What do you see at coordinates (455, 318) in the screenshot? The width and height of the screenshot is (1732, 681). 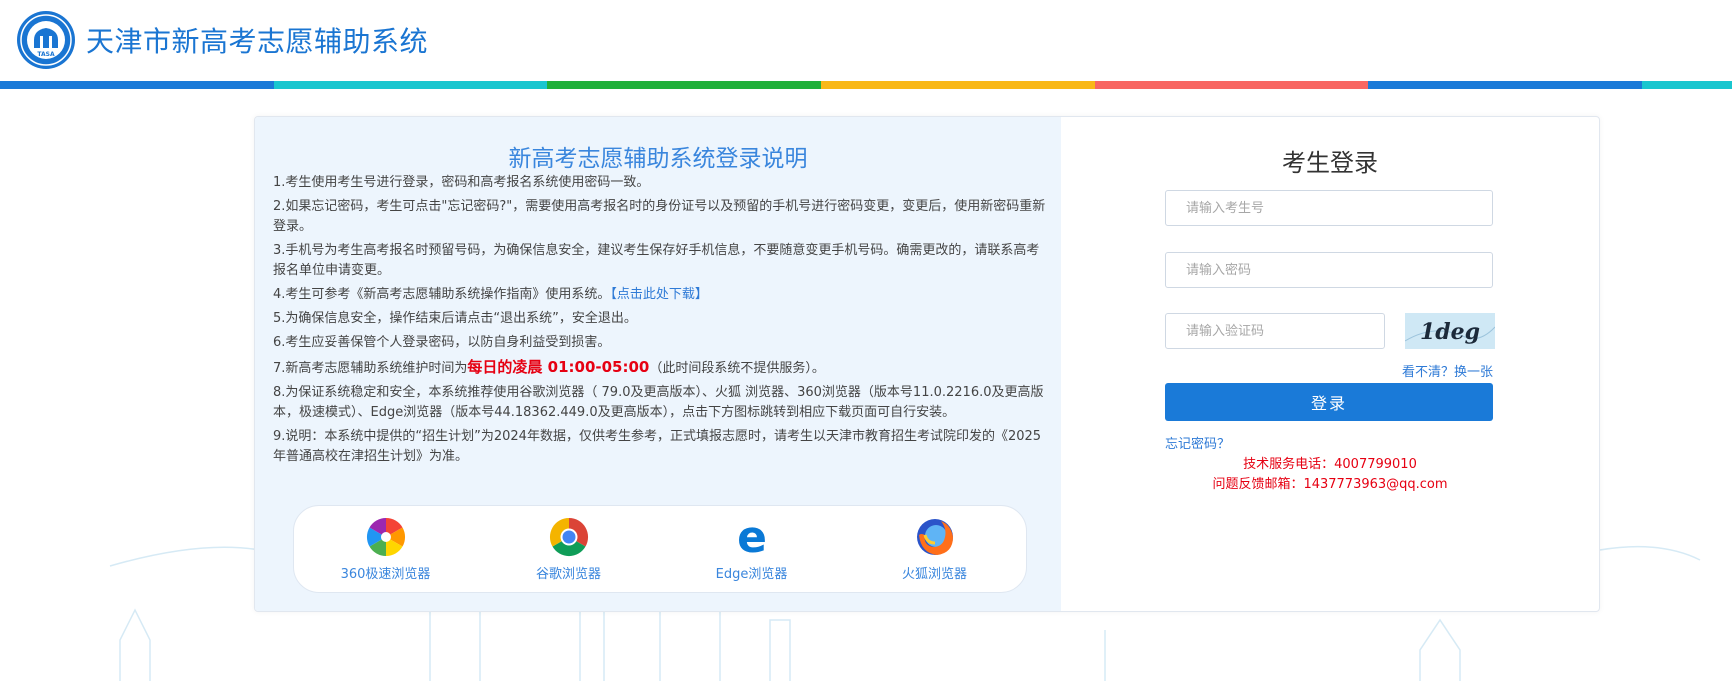 I see `list-item: 5.为确保信息安全，操作结束后请点击“退出系统”，安全退出。` at bounding box center [455, 318].